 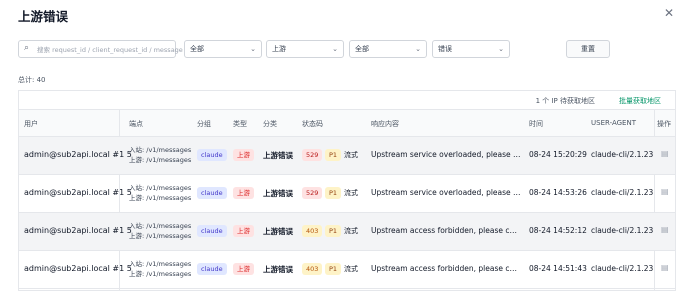 I want to click on total-count: 总计: 40, so click(x=32, y=80).